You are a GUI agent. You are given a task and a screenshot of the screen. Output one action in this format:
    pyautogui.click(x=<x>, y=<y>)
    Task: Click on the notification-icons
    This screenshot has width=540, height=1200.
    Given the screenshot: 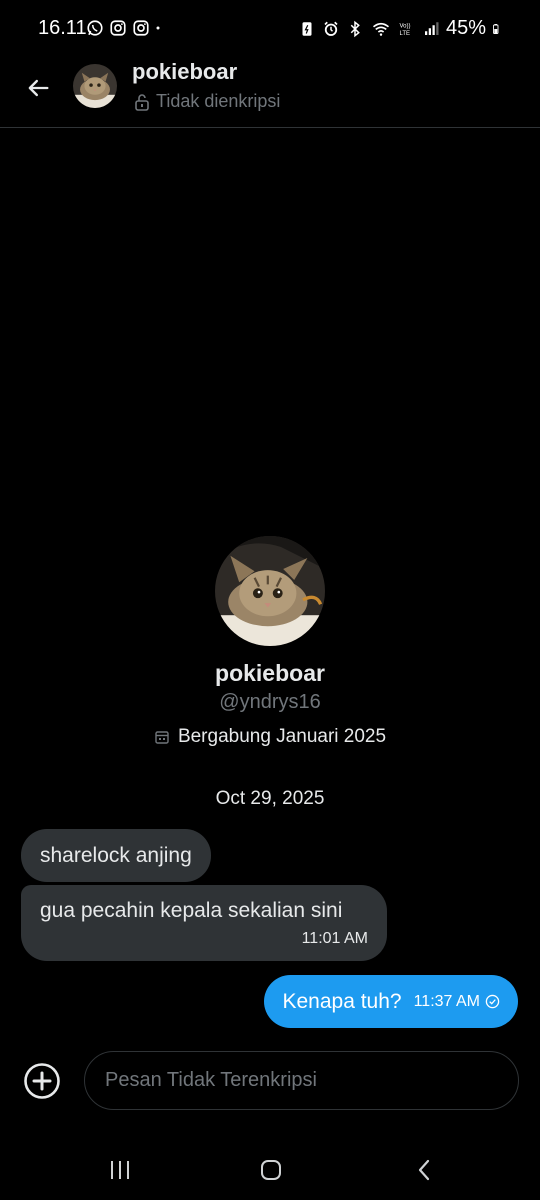 What is the action you would take?
    pyautogui.click(x=126, y=28)
    